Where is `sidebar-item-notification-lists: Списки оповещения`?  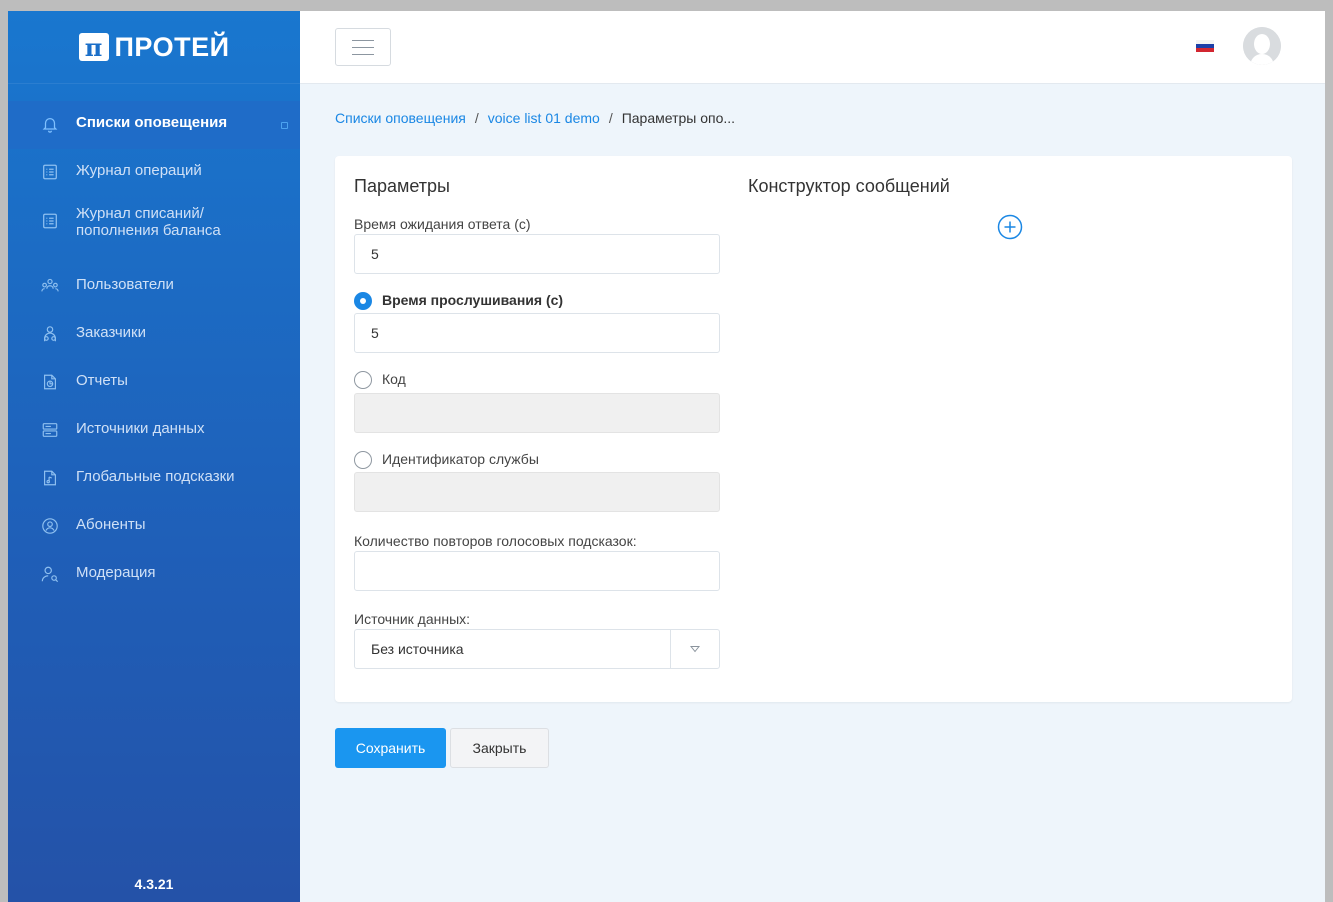 sidebar-item-notification-lists: Списки оповещения is located at coordinates (154, 125).